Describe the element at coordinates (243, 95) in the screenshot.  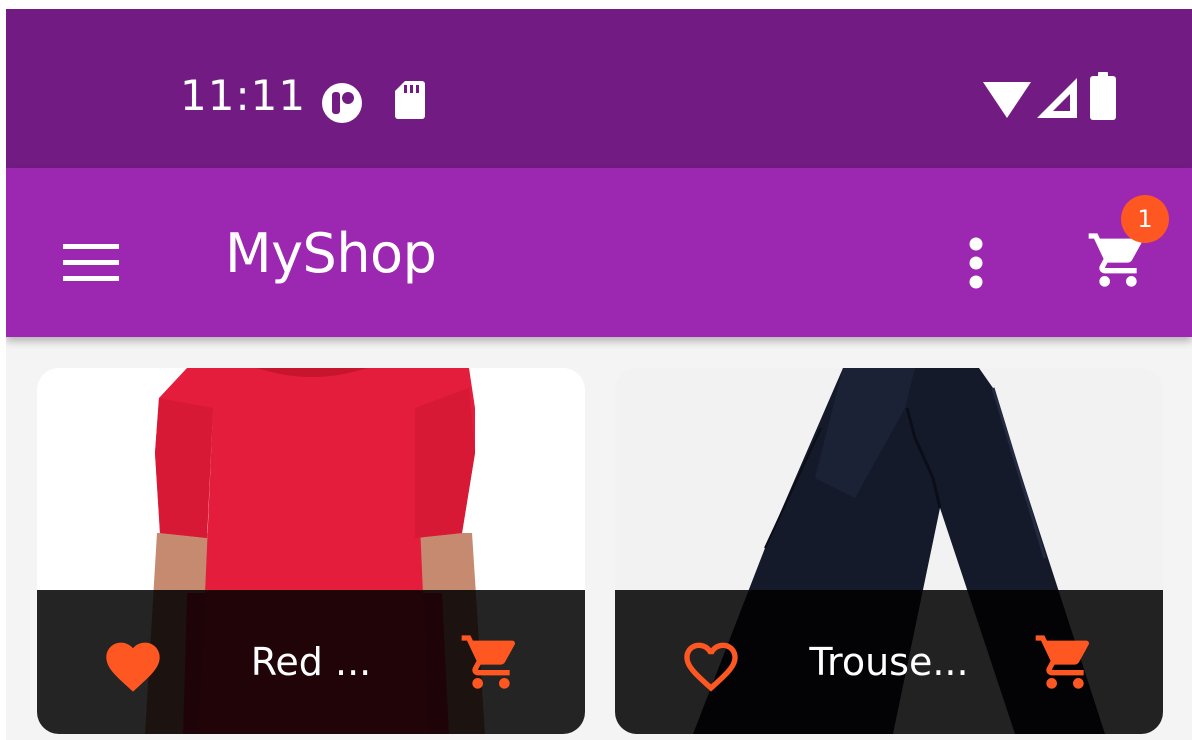
I see `status-time: 11:11` at that location.